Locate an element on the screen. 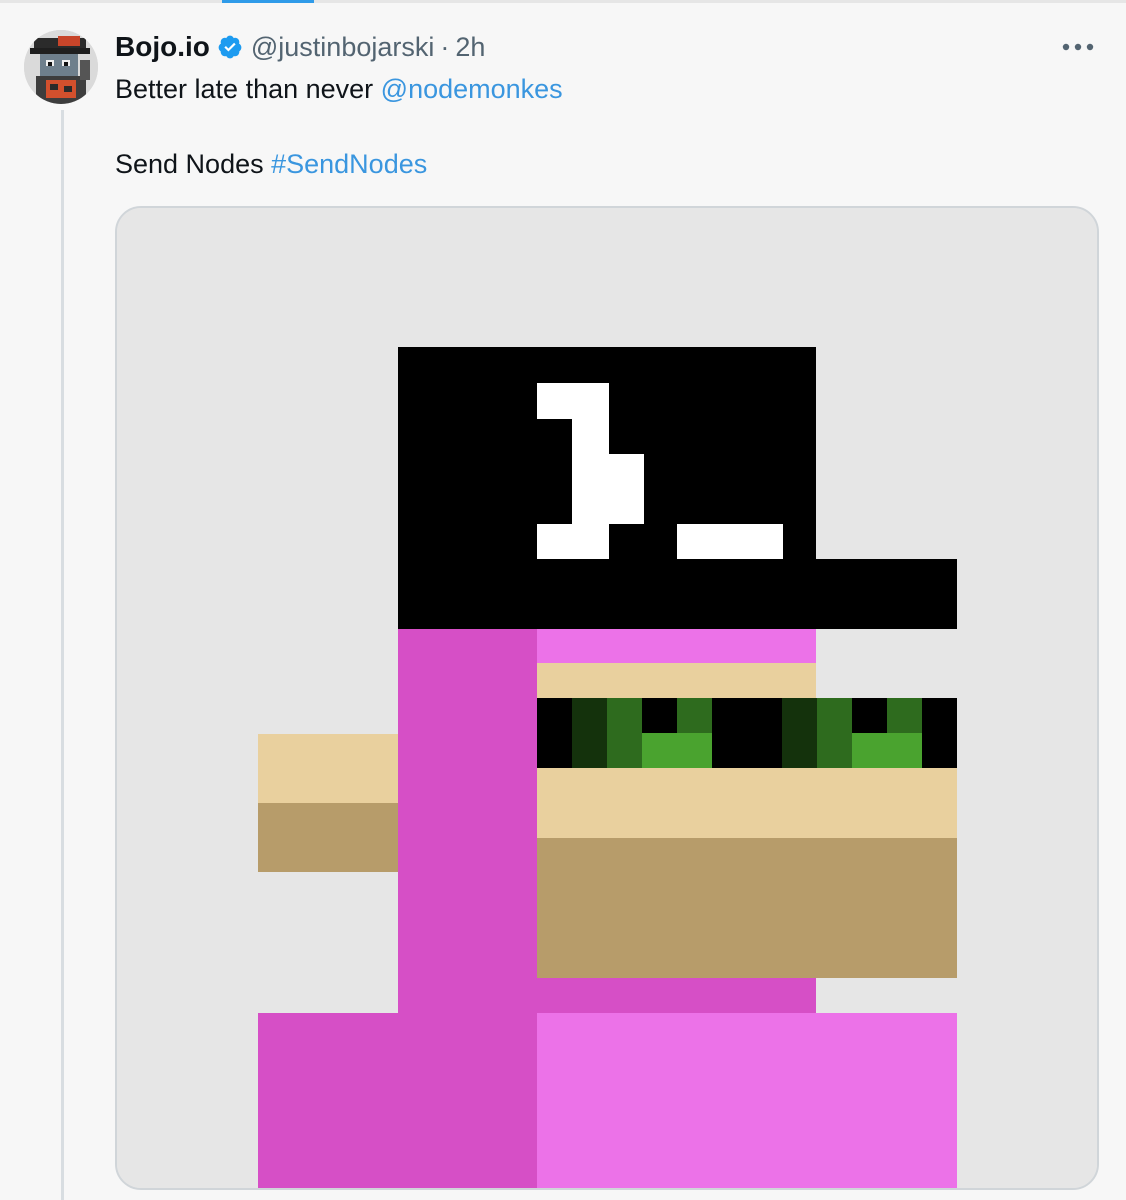 This screenshot has width=1126, height=1200. avatar is located at coordinates (61, 67).